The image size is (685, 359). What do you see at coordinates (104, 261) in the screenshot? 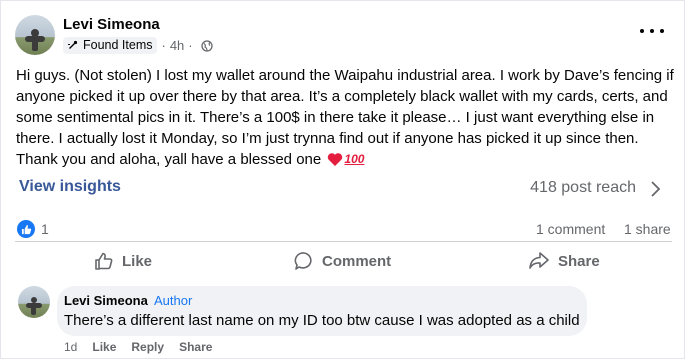
I see `thumbs-up-icon` at bounding box center [104, 261].